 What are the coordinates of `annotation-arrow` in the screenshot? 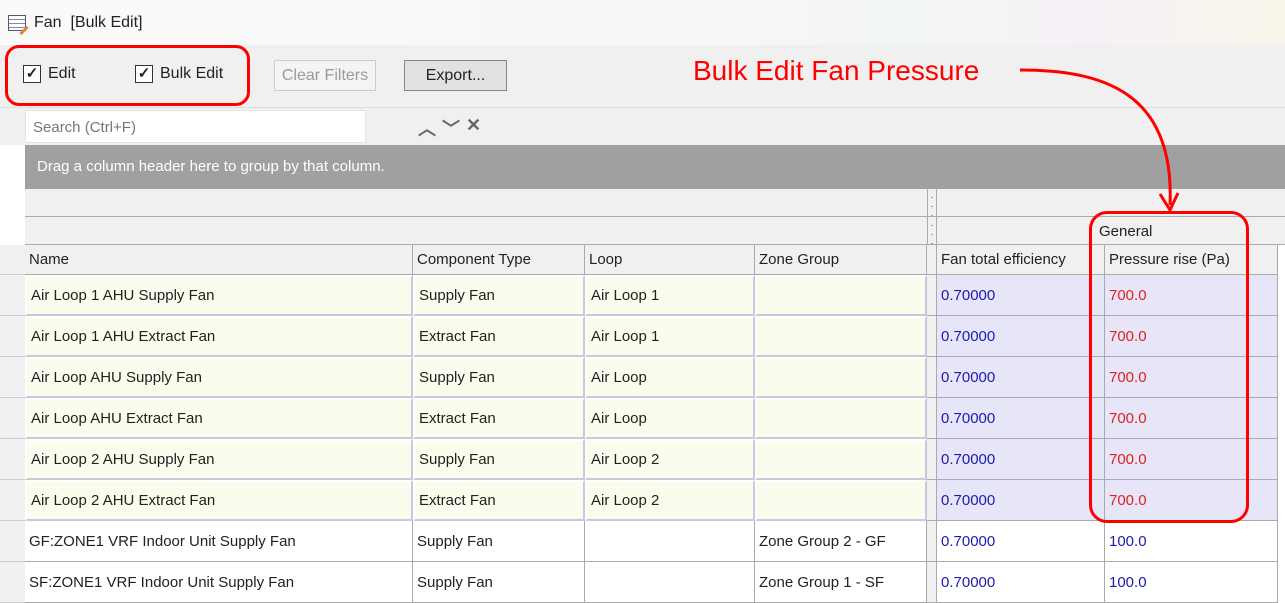 It's located at (1099, 141).